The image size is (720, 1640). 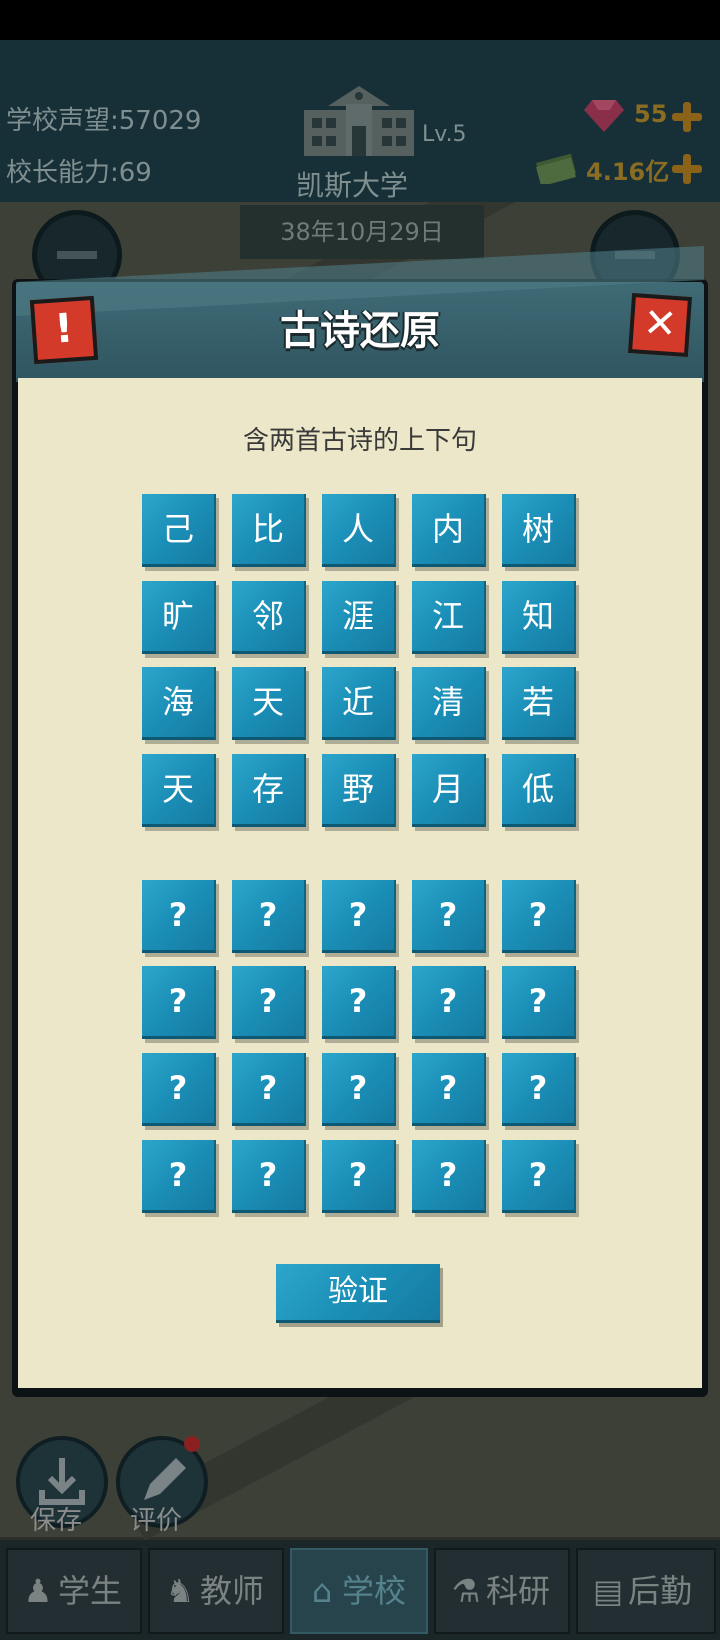 I want to click on save-label: 保存, so click(x=56, y=1521).